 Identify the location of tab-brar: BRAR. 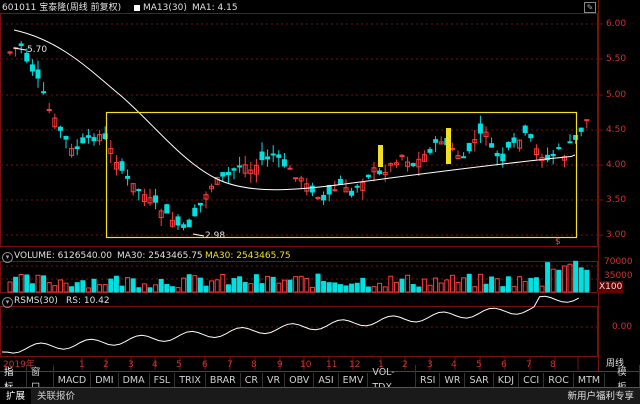
(223, 380).